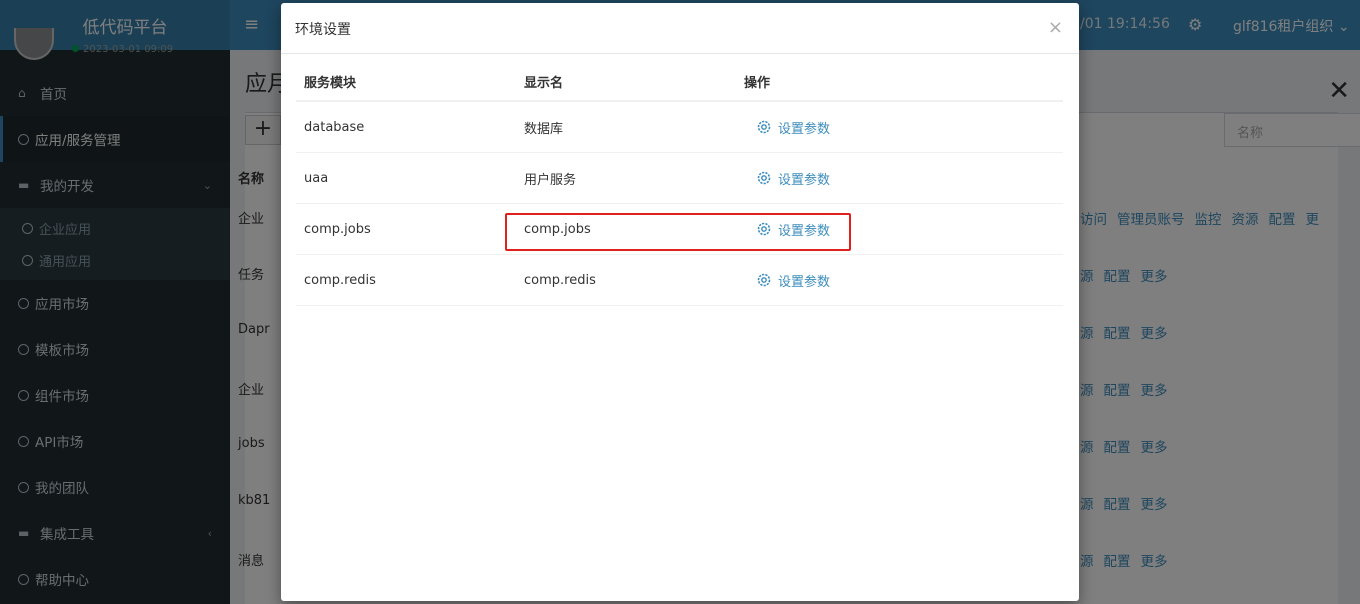 This screenshot has width=1360, height=604. I want to click on cell-module: comp.redis, so click(340, 280).